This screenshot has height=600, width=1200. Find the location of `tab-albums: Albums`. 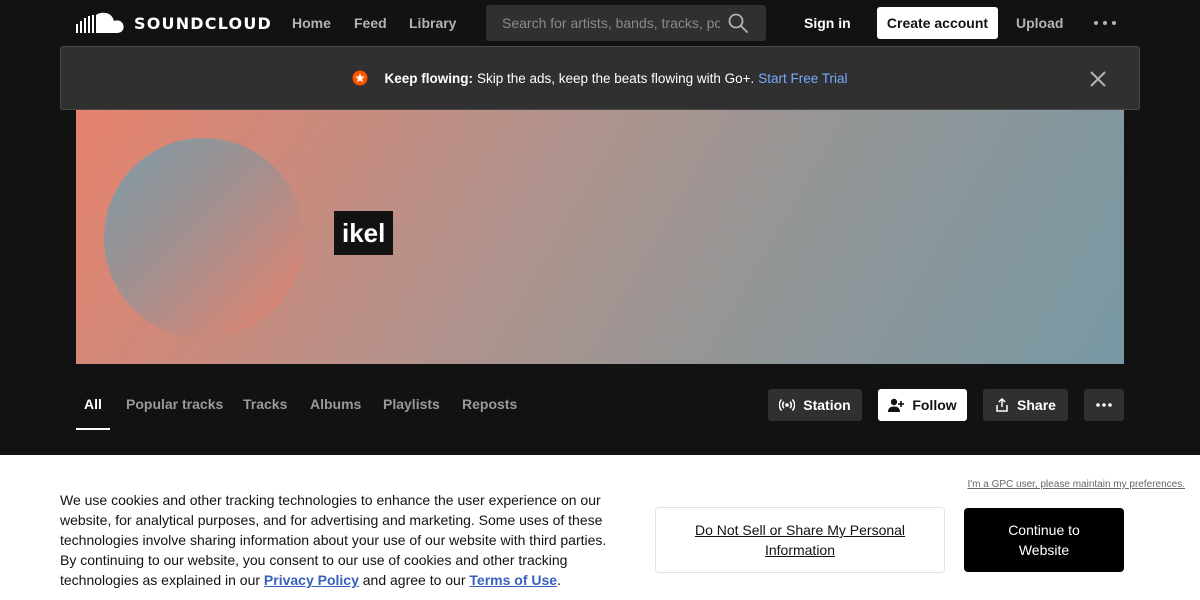

tab-albums: Albums is located at coordinates (335, 404).